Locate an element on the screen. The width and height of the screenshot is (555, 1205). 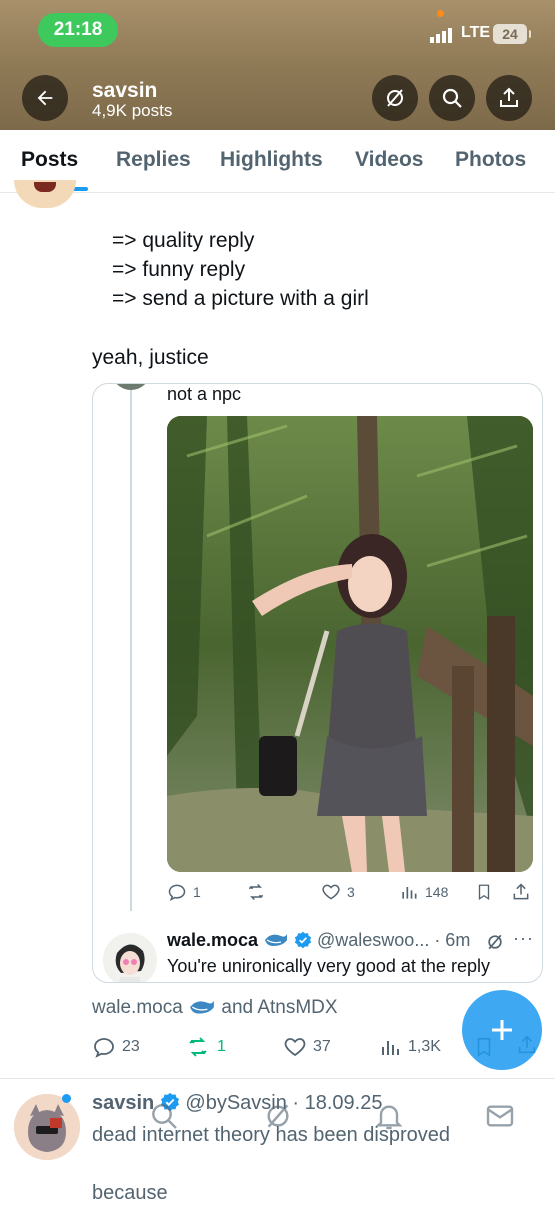
quoted-post-text: not a npc is located at coordinates (204, 394).